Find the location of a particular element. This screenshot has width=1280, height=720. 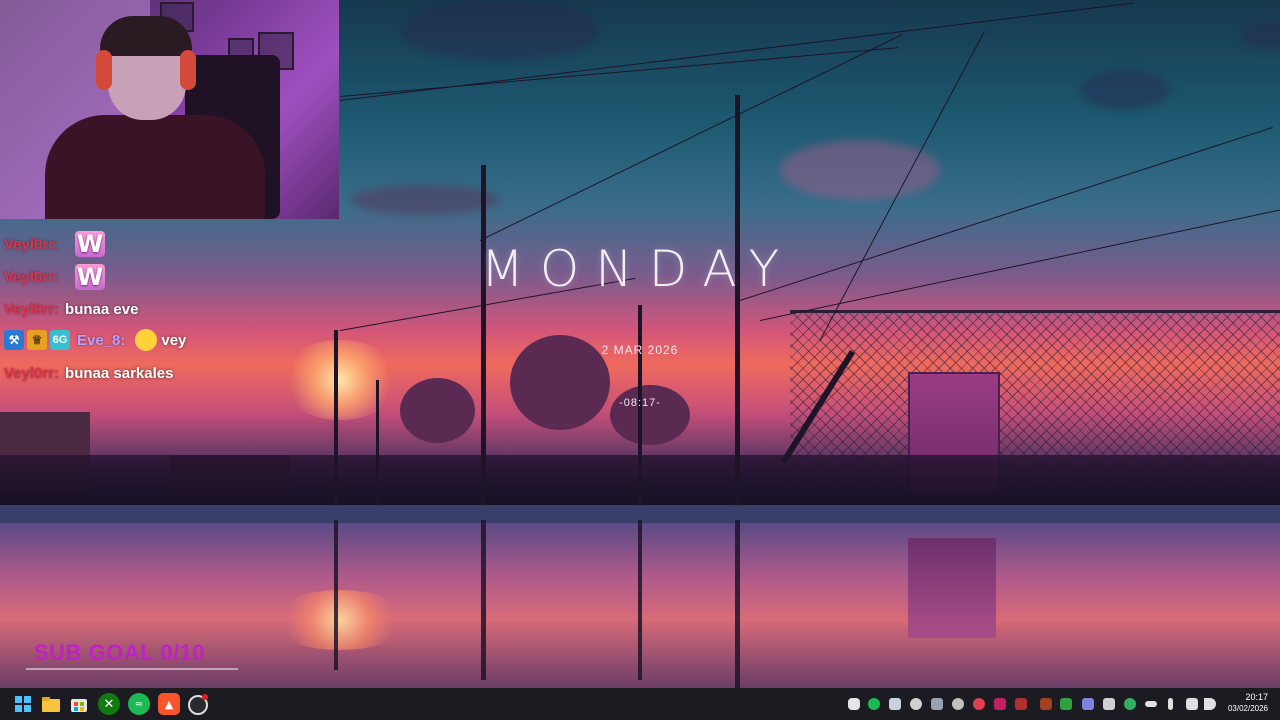

microphone-icon is located at coordinates (1170, 704).